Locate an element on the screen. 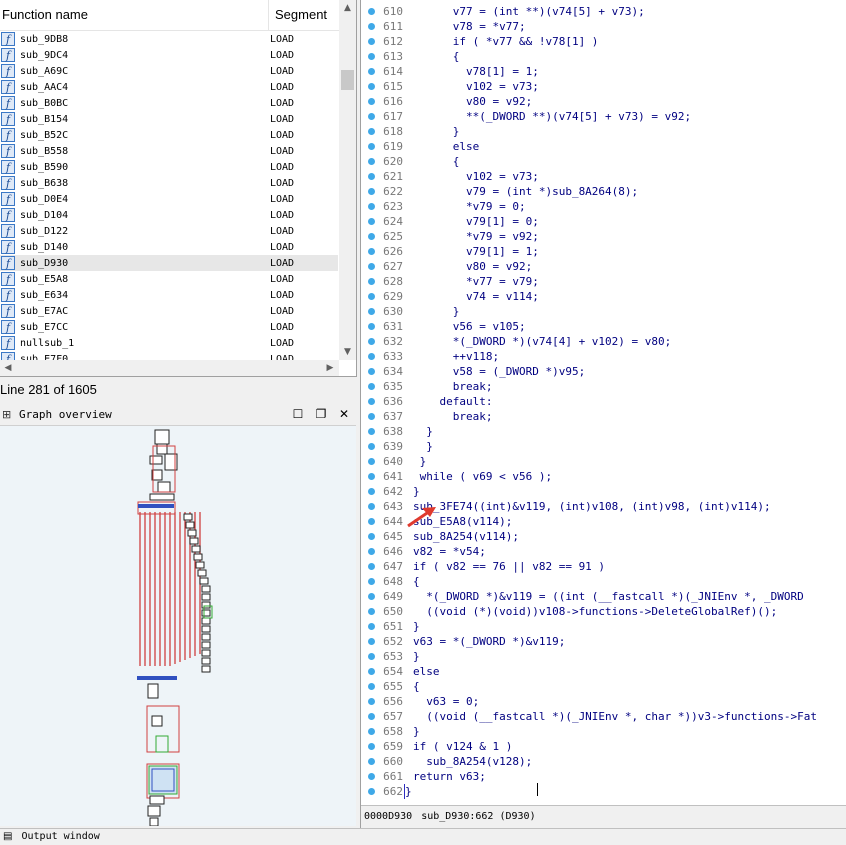 The width and height of the screenshot is (846, 845). code-line: 621 v102 = v73; is located at coordinates (603, 176).